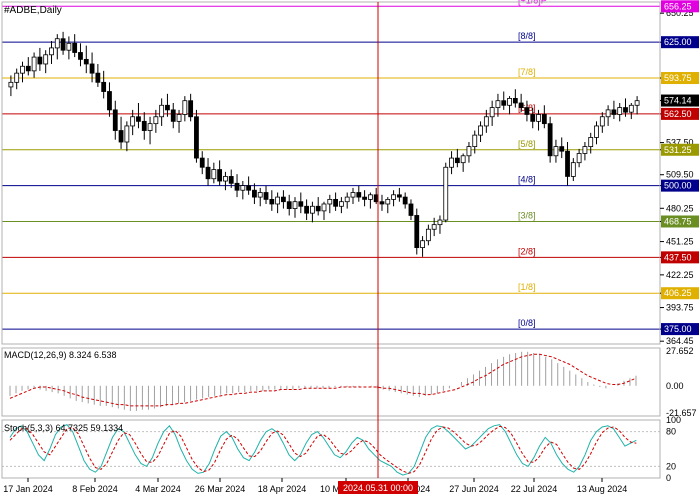  I want to click on murrey-label: [8/8], so click(527, 36).